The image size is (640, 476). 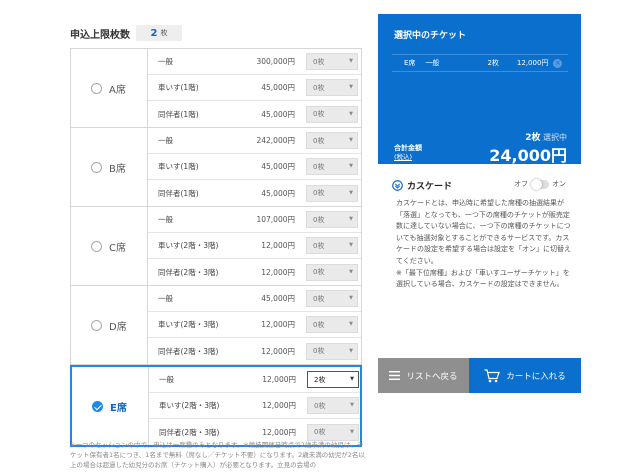 What do you see at coordinates (117, 90) in the screenshot?
I see `seat-name-label: A席` at bounding box center [117, 90].